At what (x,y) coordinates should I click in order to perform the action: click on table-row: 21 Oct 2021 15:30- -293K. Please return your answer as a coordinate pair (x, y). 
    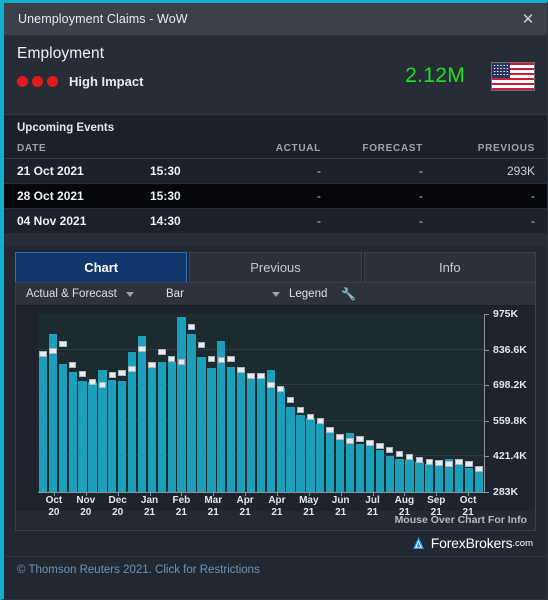
    Looking at the image, I should click on (275, 171).